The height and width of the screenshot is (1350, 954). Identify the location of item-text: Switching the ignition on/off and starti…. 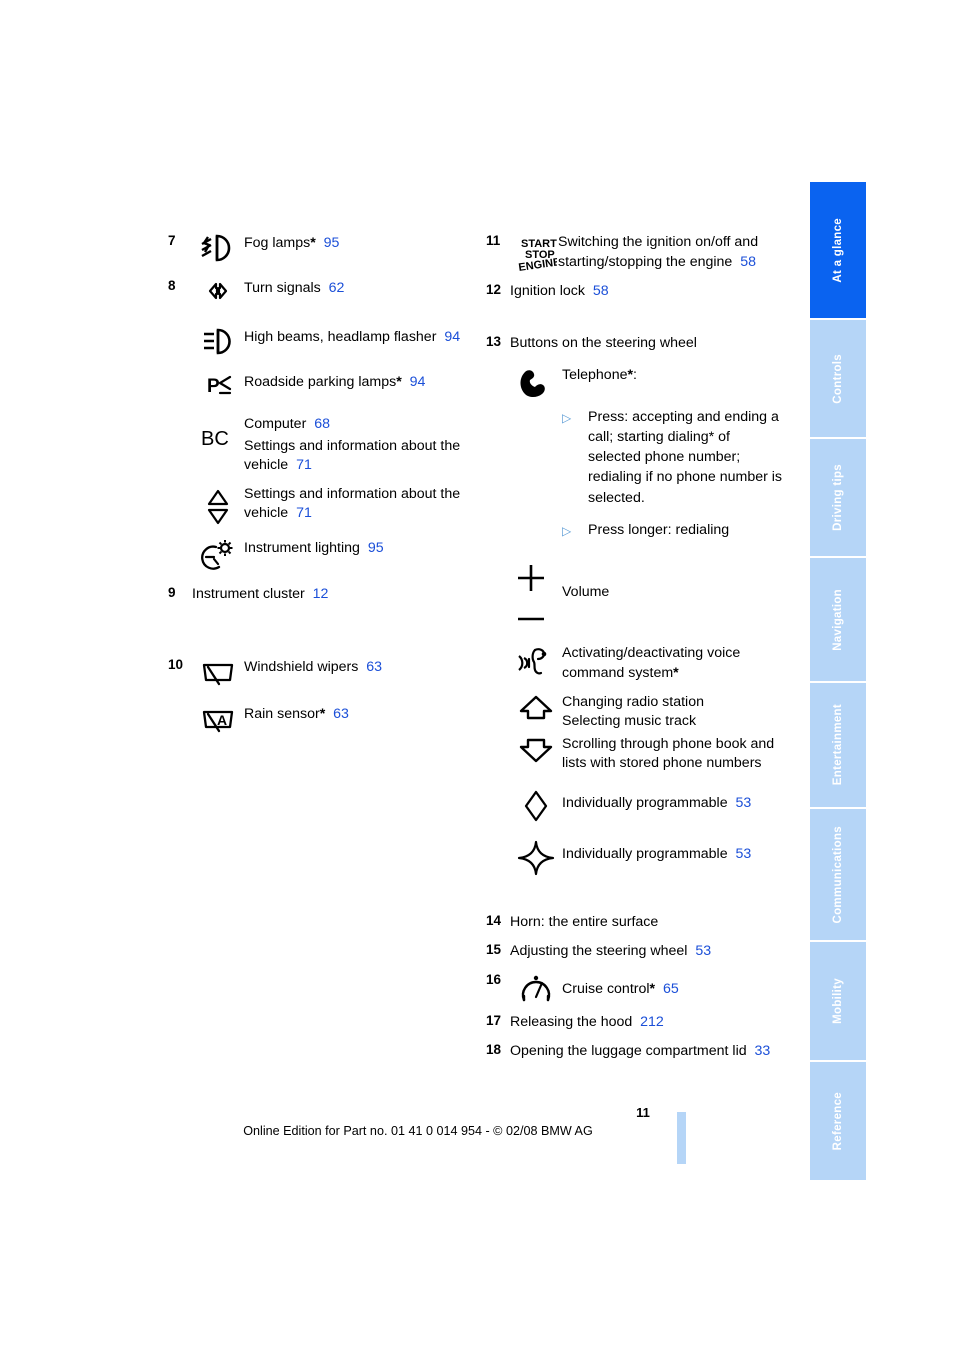
(672, 252).